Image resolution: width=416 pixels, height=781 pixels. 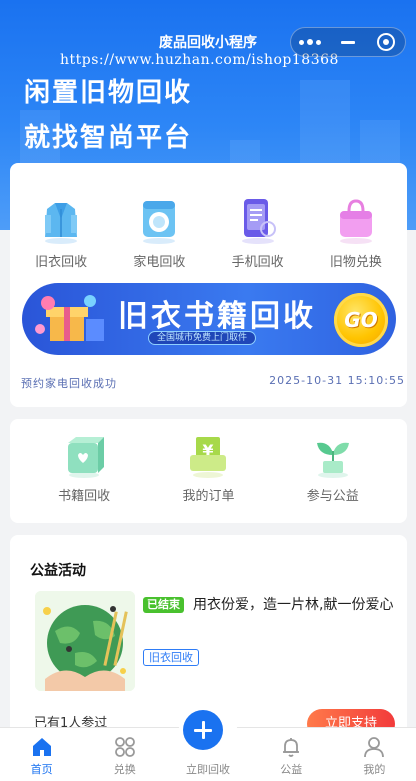 I want to click on recycle-now-fab-wrapper, so click(x=208, y=735).